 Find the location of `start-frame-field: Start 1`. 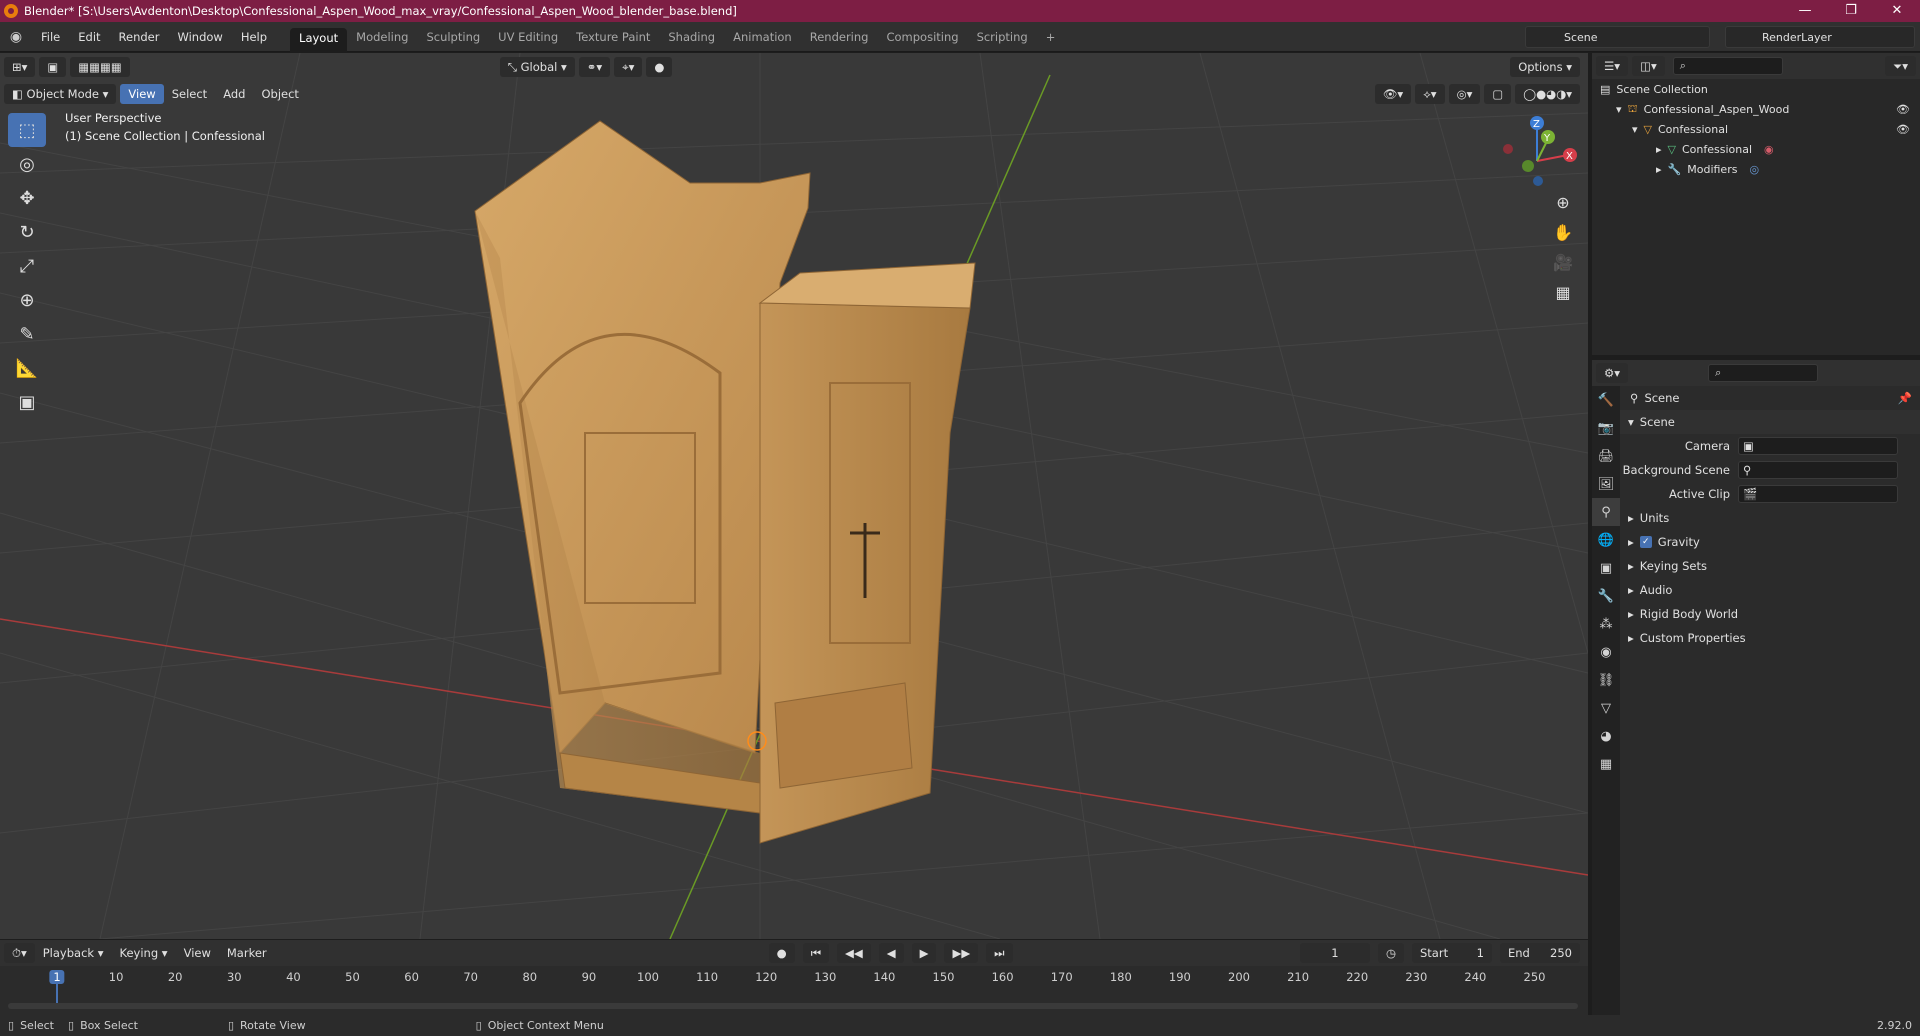

start-frame-field: Start 1 is located at coordinates (1452, 953).